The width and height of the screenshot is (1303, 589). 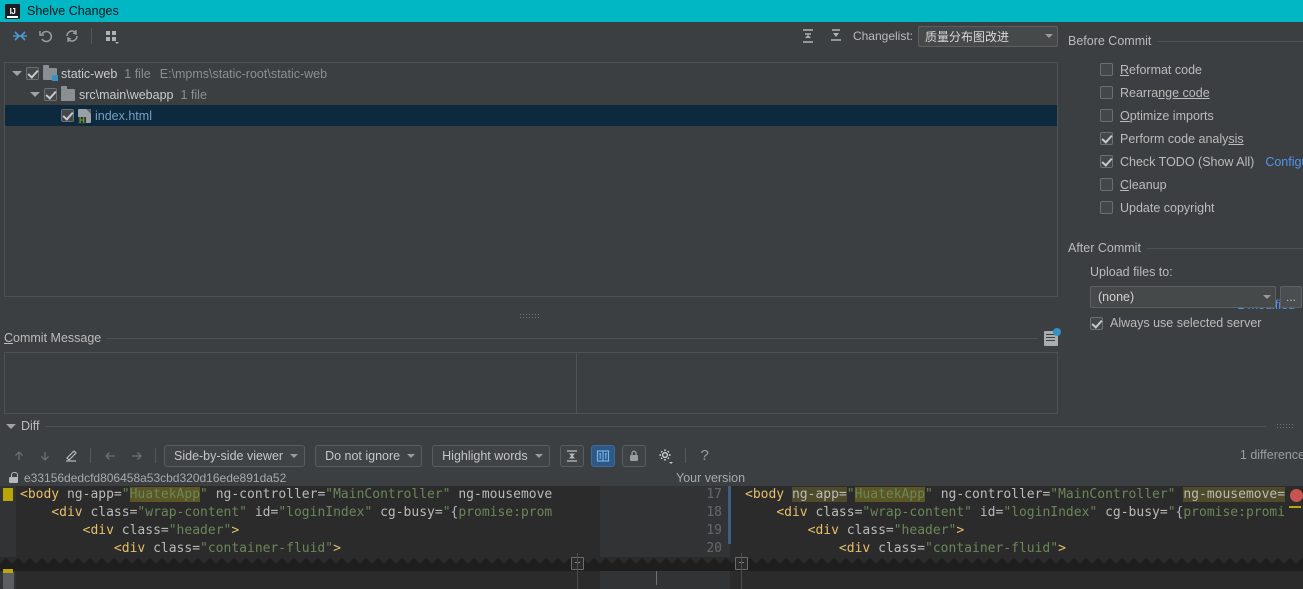 I want to click on next-difference-icon, so click(x=45, y=456).